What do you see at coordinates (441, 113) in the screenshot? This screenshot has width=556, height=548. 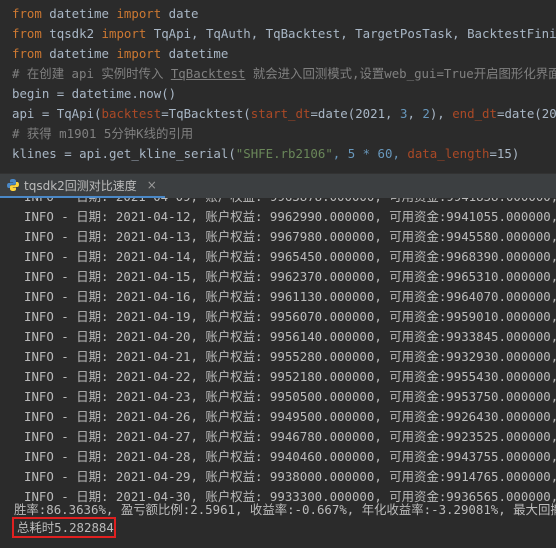 I see `code-token: ),` at bounding box center [441, 113].